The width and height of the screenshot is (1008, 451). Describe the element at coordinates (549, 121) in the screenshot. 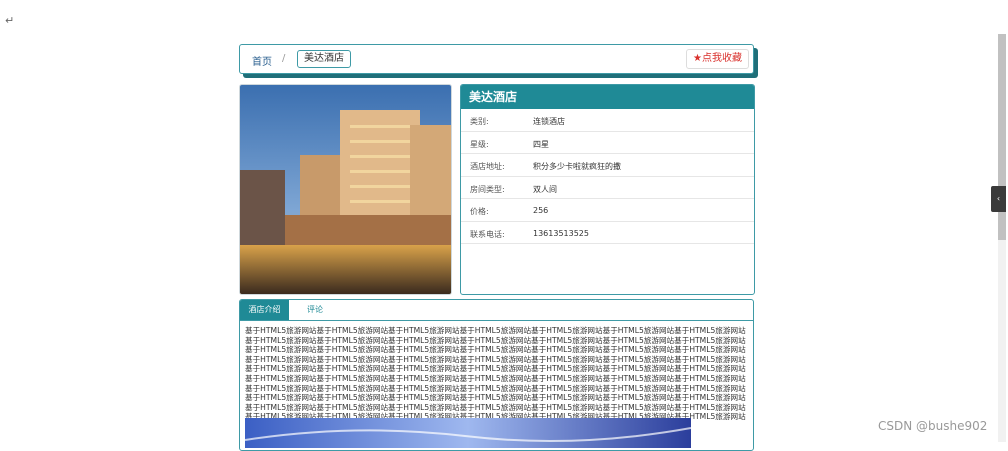

I see `info-value: 连锁酒店` at that location.